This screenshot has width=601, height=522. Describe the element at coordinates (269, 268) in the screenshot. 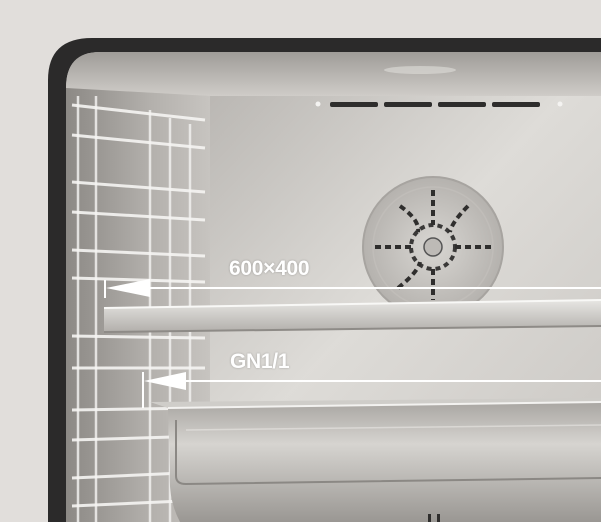

I see `tray-size-label: 600×400` at that location.